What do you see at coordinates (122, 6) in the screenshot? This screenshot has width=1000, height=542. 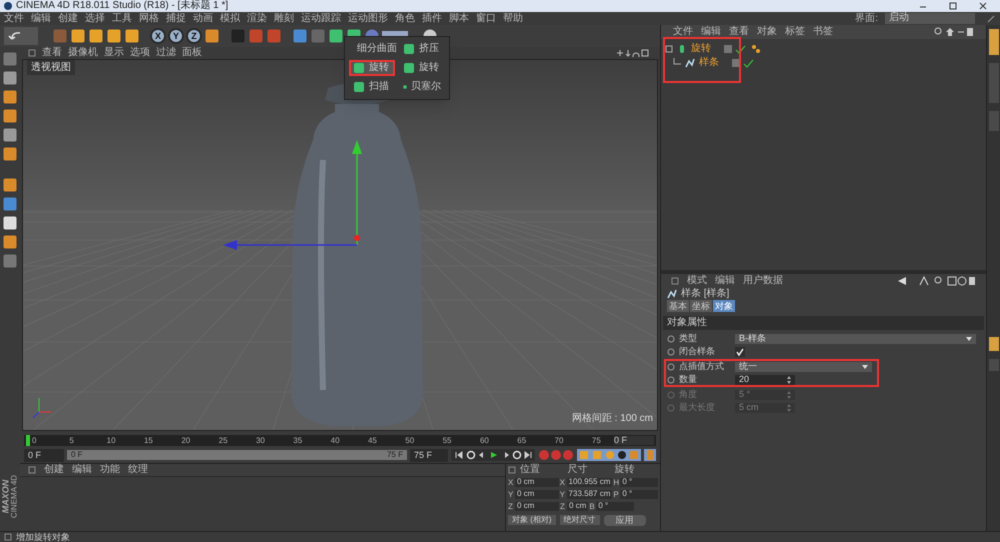 I see `window-title: CINEMA 4D R18.011 Studio (R18) - [未标题 1 *]` at bounding box center [122, 6].